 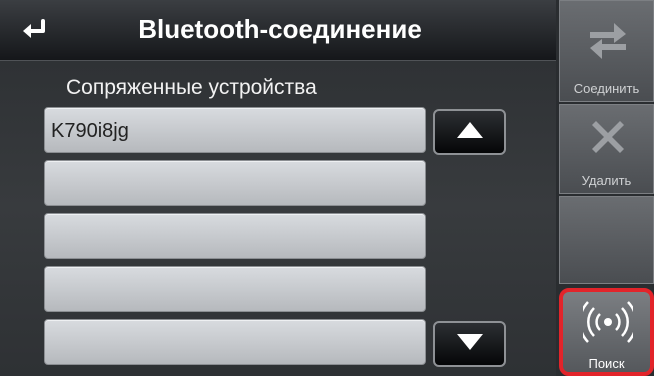 What do you see at coordinates (606, 88) in the screenshot?
I see `connect-label: Соединить` at bounding box center [606, 88].